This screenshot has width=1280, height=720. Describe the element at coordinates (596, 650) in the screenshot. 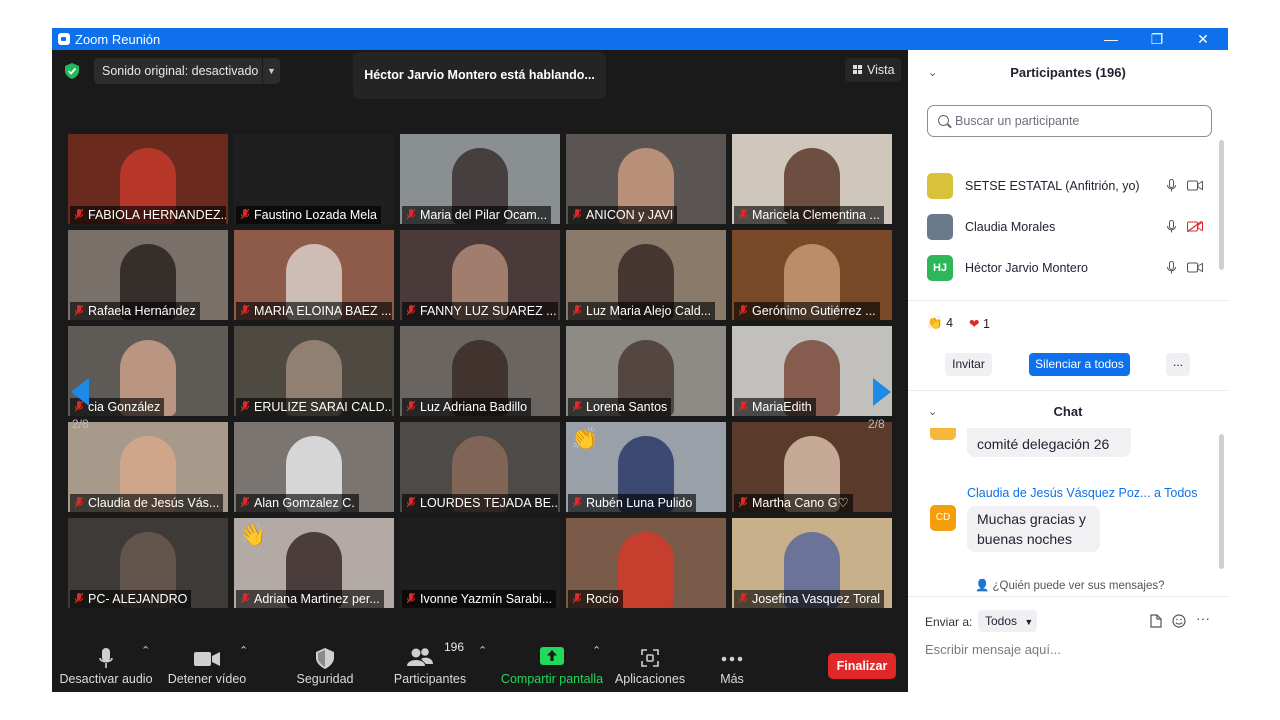

I see `share-options-caret-icon: ⌃` at that location.